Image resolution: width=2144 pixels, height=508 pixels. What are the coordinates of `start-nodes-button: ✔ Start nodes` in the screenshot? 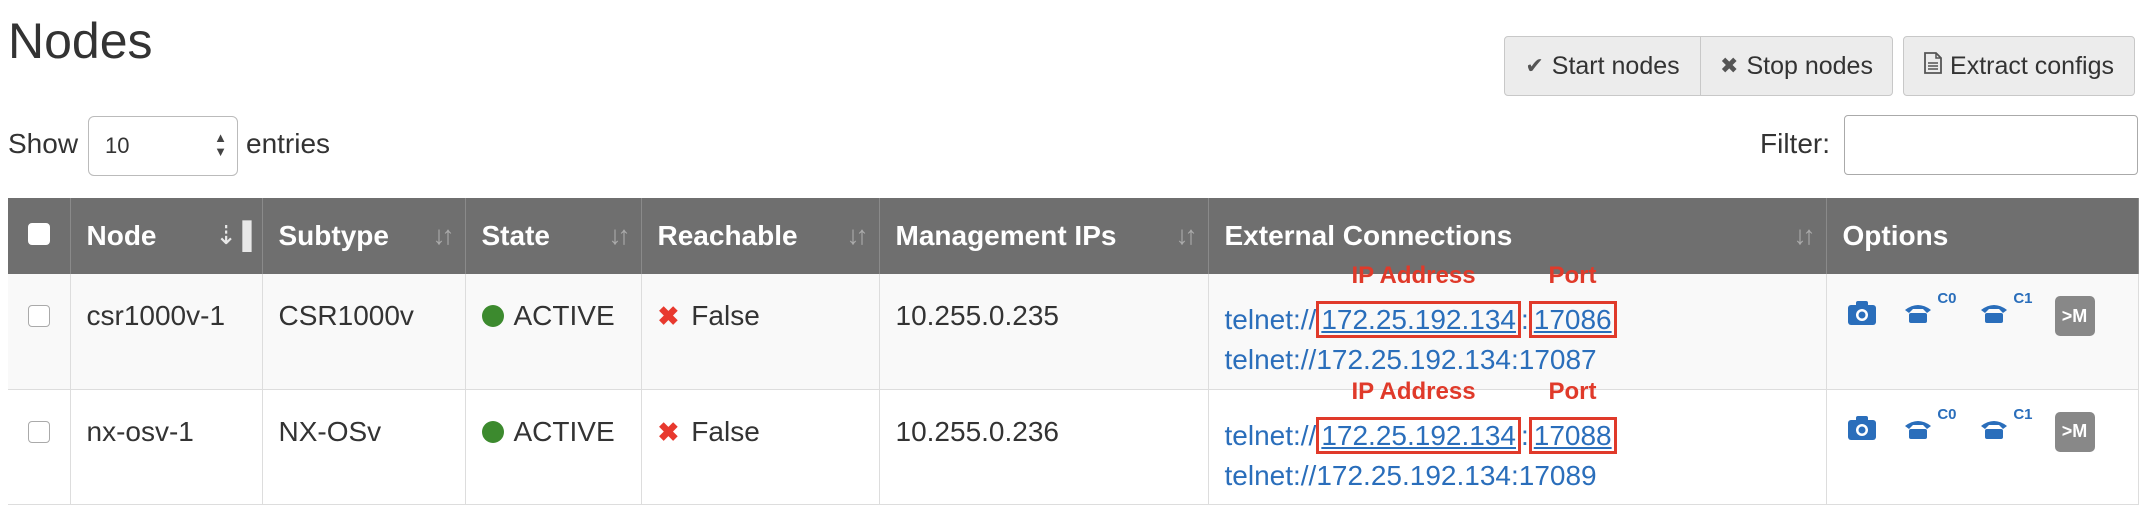 It's located at (1602, 66).